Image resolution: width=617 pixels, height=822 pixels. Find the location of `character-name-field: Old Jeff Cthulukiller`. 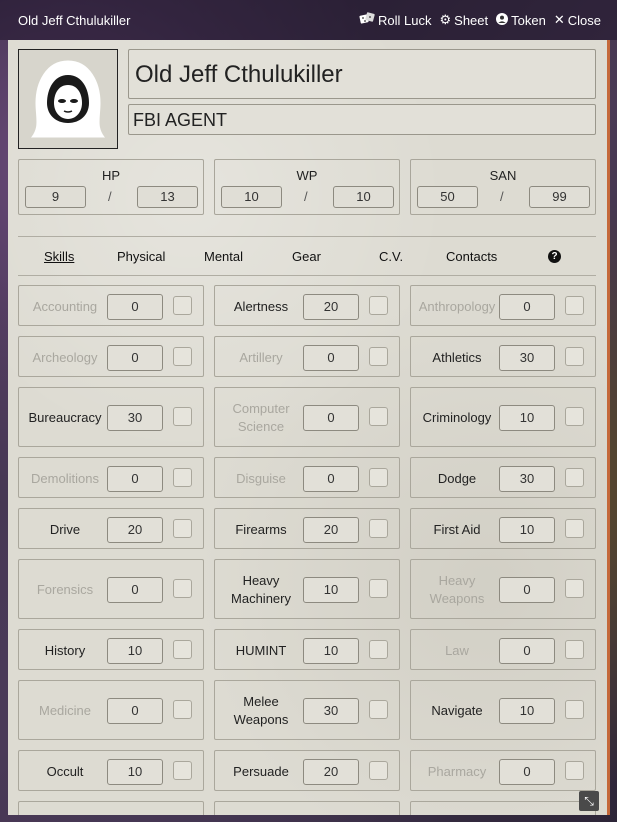

character-name-field: Old Jeff Cthulukiller is located at coordinates (362, 74).